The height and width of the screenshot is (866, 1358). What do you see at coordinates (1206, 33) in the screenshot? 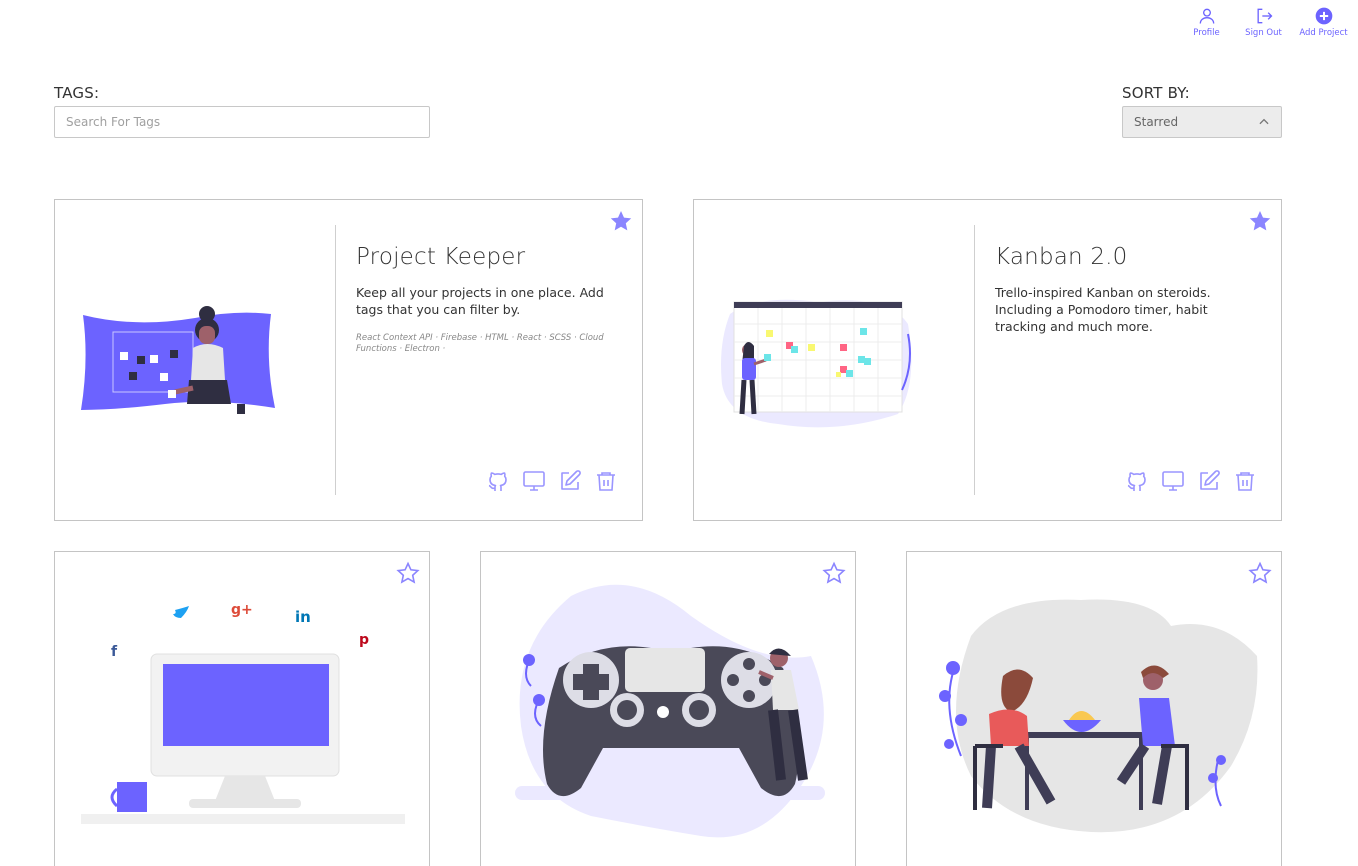
I see `profile-label: Profile` at bounding box center [1206, 33].